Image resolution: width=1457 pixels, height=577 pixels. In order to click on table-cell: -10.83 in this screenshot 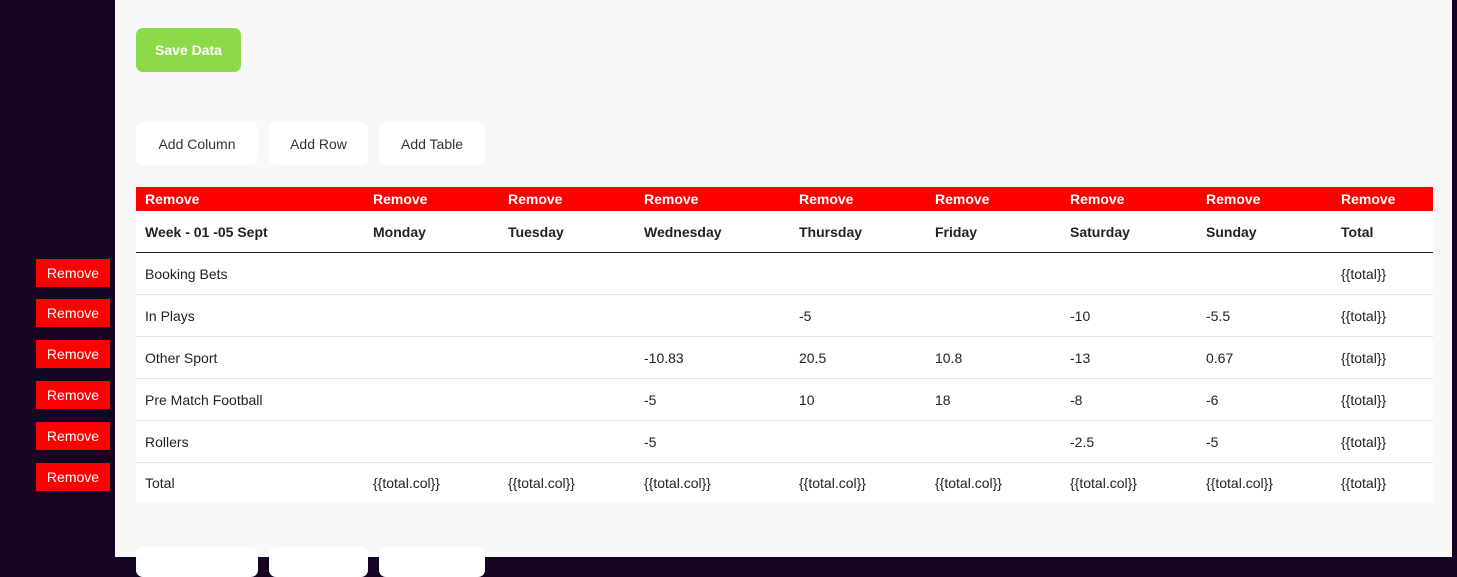, I will do `click(712, 357)`.